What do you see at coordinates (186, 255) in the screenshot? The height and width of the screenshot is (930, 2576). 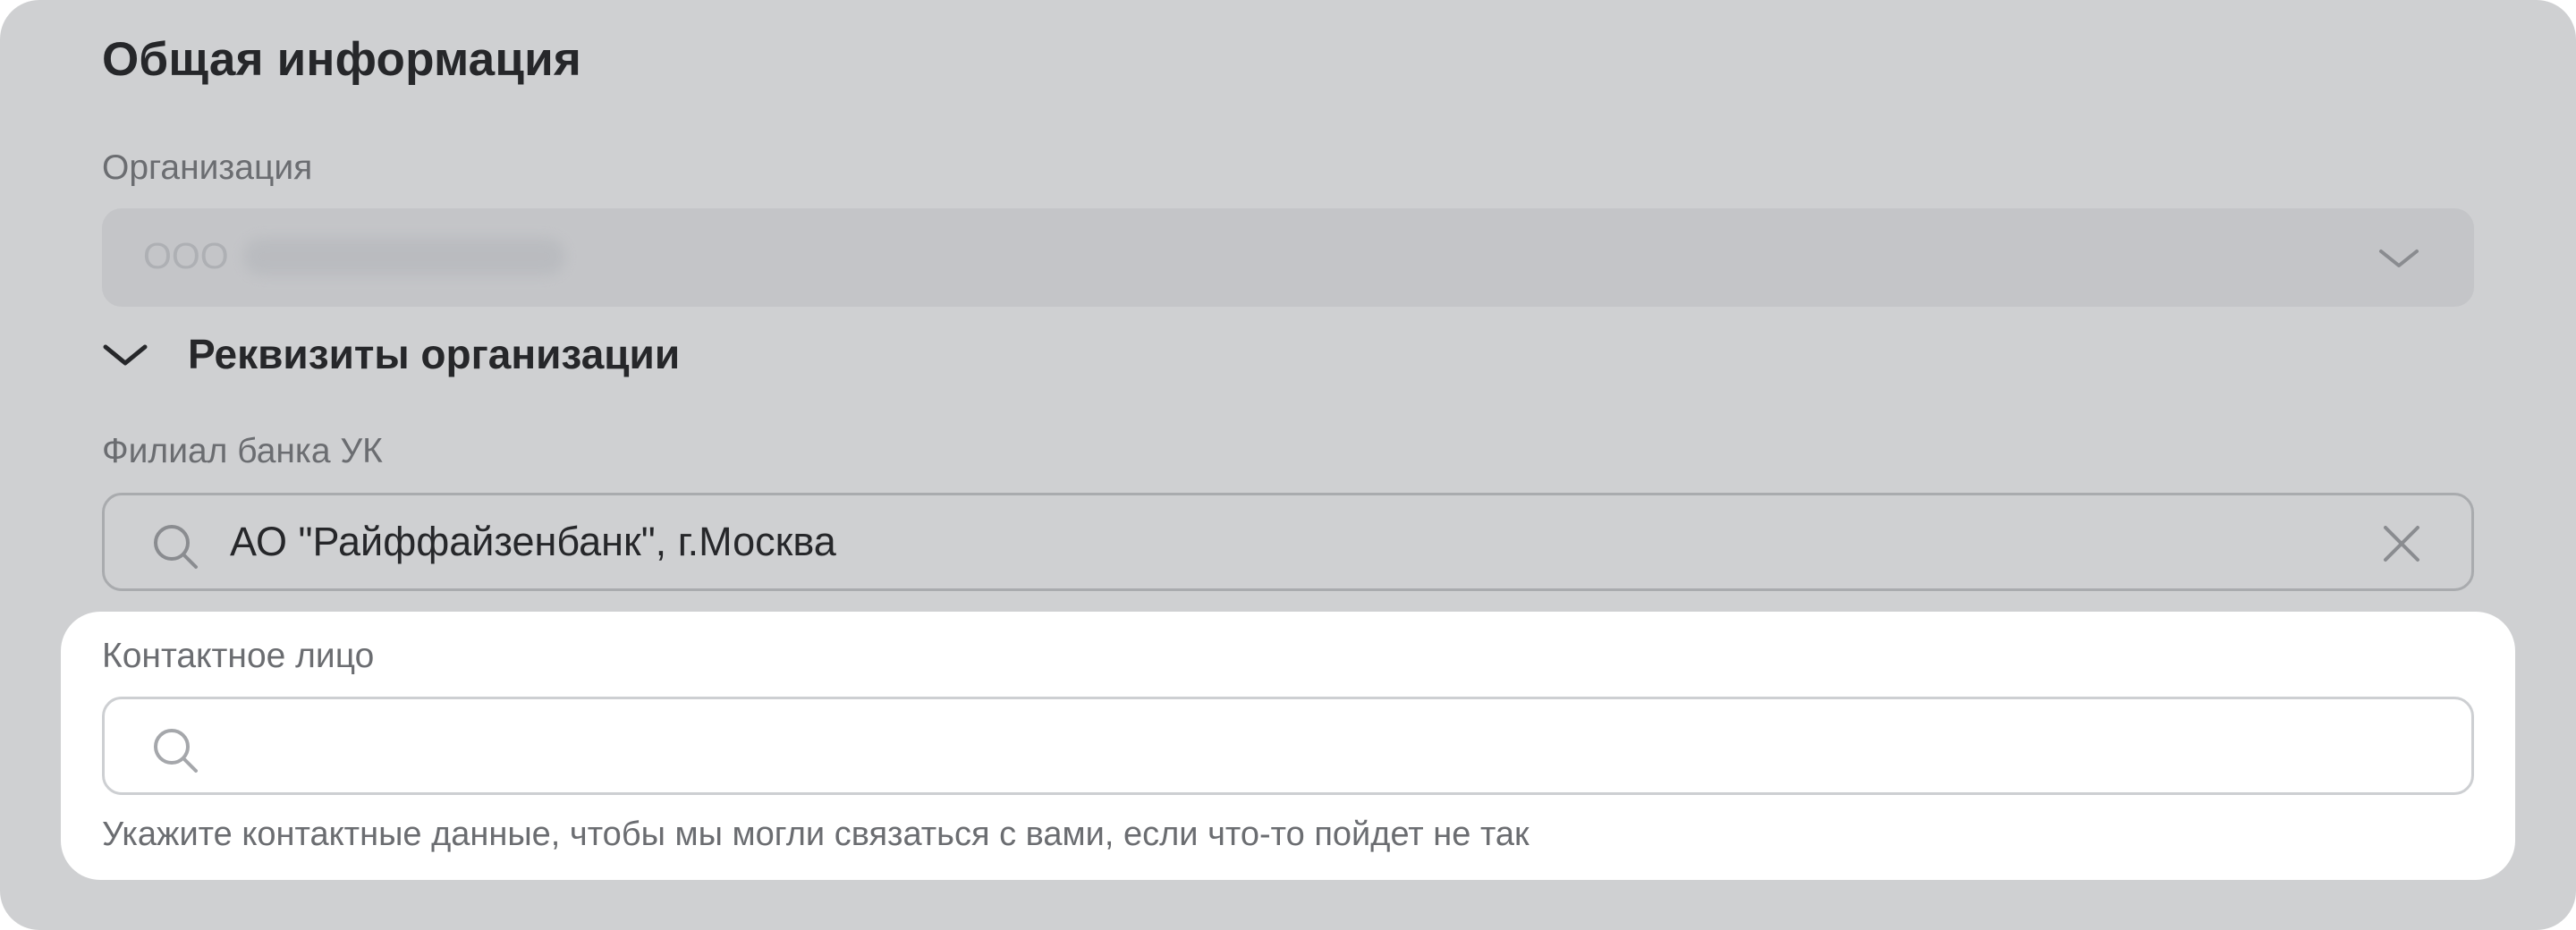 I see `organization-value-prefix: ООО` at bounding box center [186, 255].